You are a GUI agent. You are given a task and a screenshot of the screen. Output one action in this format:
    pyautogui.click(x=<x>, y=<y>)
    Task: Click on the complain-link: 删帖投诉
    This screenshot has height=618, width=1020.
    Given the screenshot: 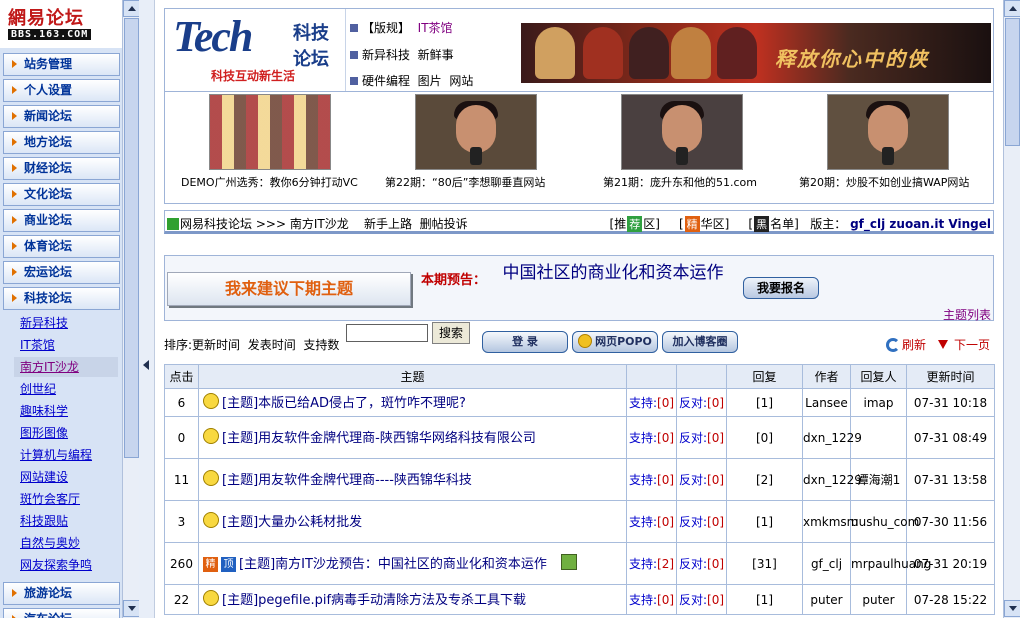 What is the action you would take?
    pyautogui.click(x=444, y=224)
    